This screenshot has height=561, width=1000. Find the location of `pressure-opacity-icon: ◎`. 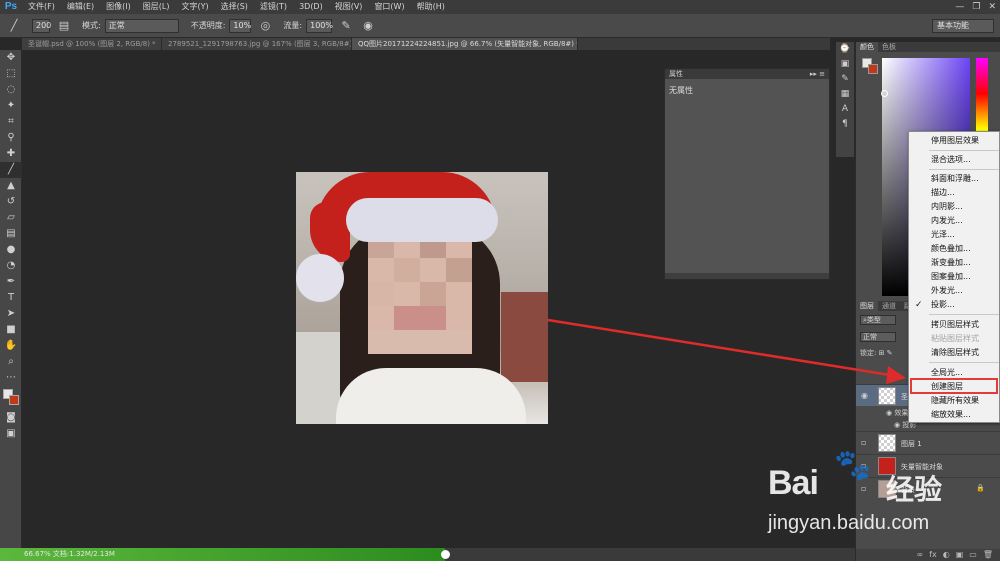

pressure-opacity-icon: ◎ is located at coordinates (265, 26).